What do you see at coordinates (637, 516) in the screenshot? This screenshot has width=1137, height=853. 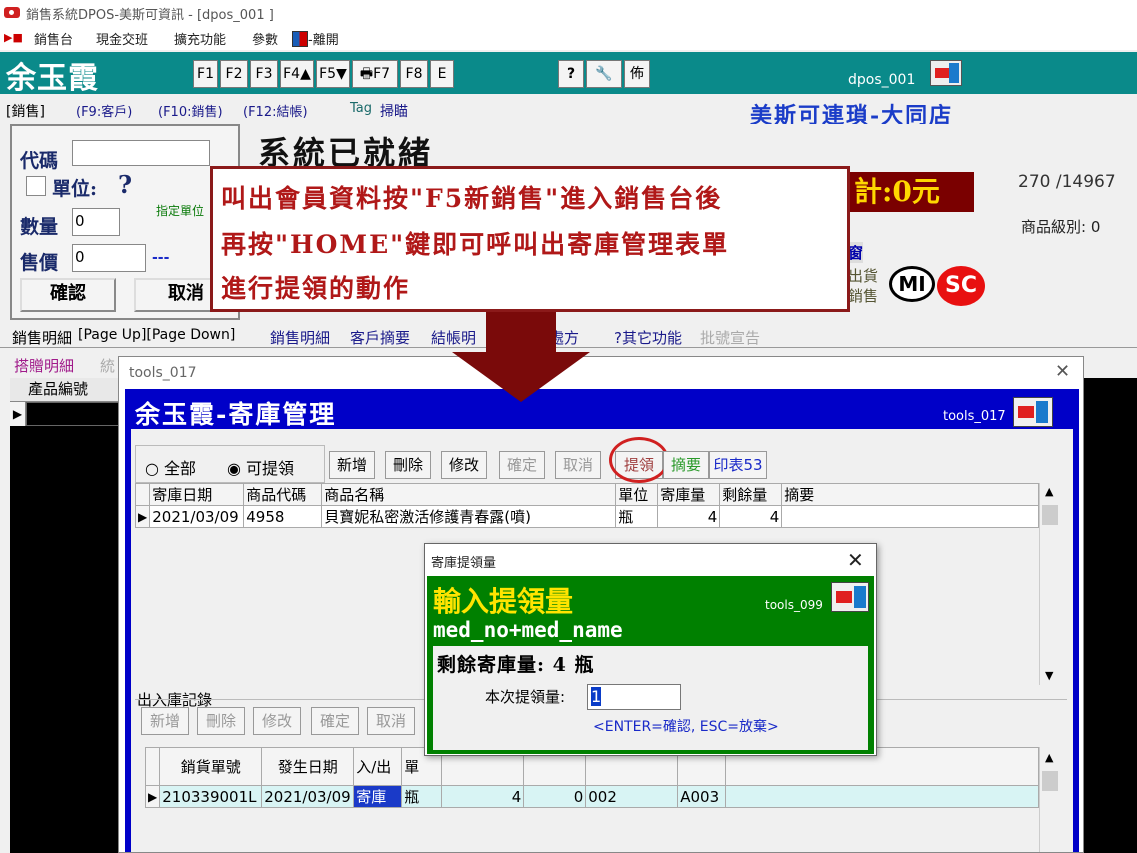 I see `cell-unit: 瓶` at bounding box center [637, 516].